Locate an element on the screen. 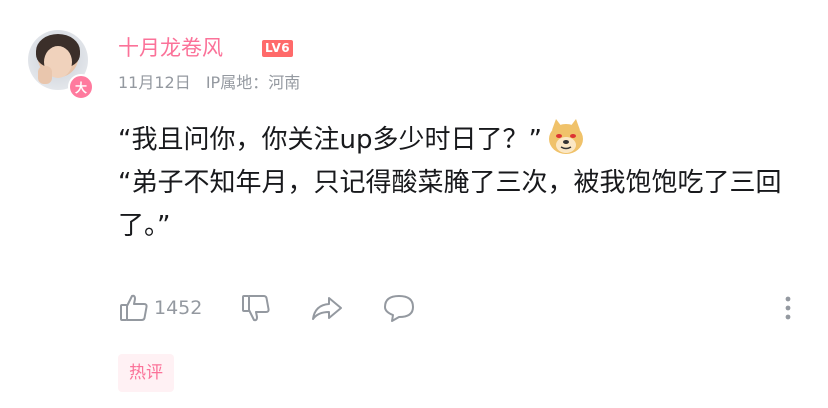  share-button is located at coordinates (327, 308).